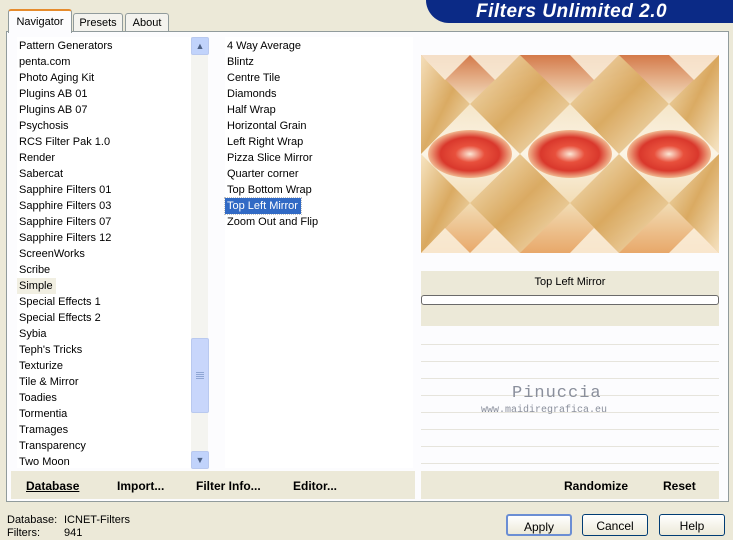 The height and width of the screenshot is (540, 733). What do you see at coordinates (40, 21) in the screenshot?
I see `tab-navigator: Navigator` at bounding box center [40, 21].